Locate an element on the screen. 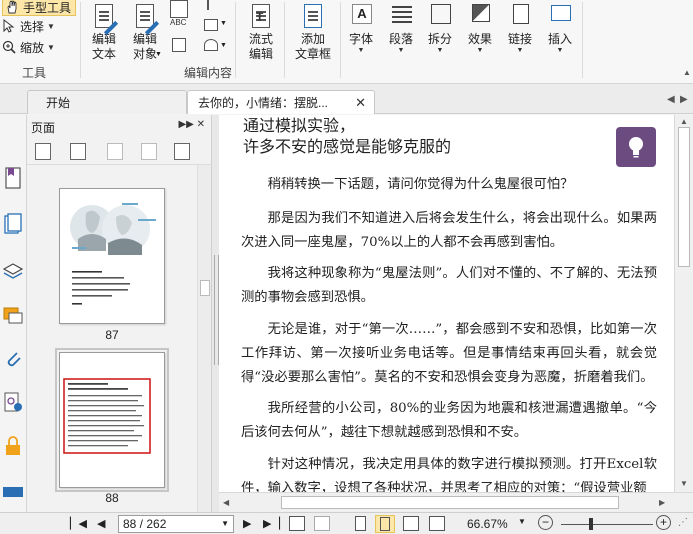  edit-text-button: 编辑 文本 is located at coordinates (104, 31).